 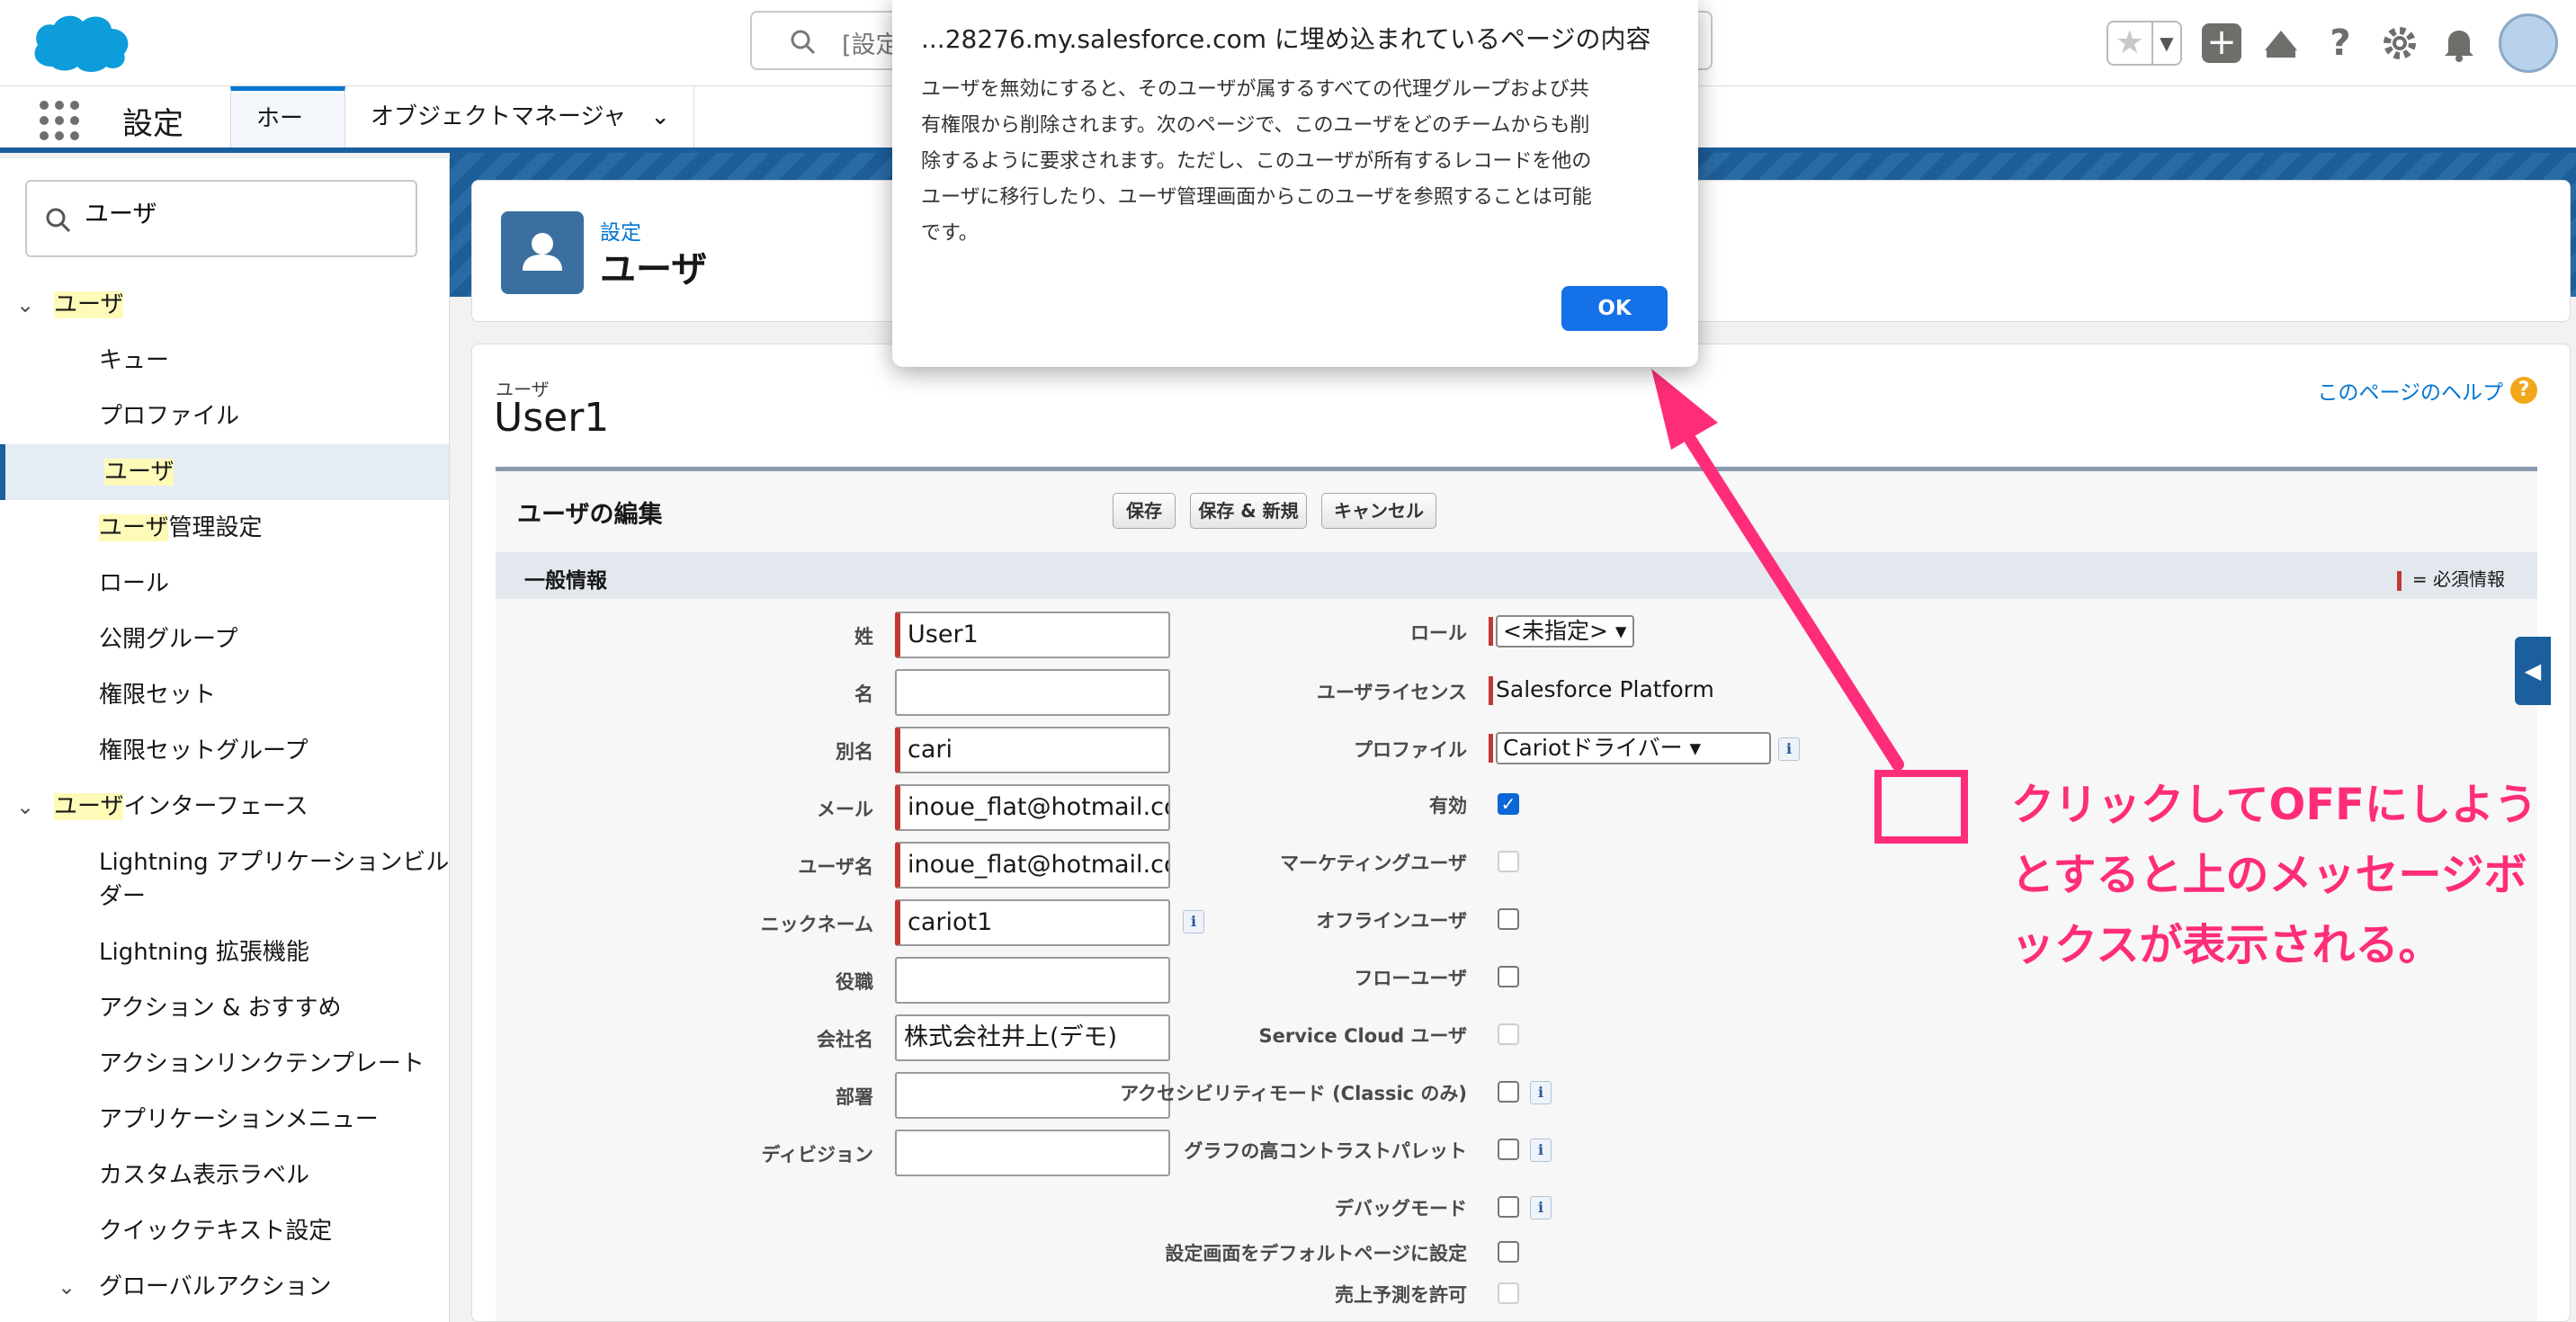 What do you see at coordinates (204, 1175) in the screenshot?
I see `sidebar-item-text: カスタム表示ラベル` at bounding box center [204, 1175].